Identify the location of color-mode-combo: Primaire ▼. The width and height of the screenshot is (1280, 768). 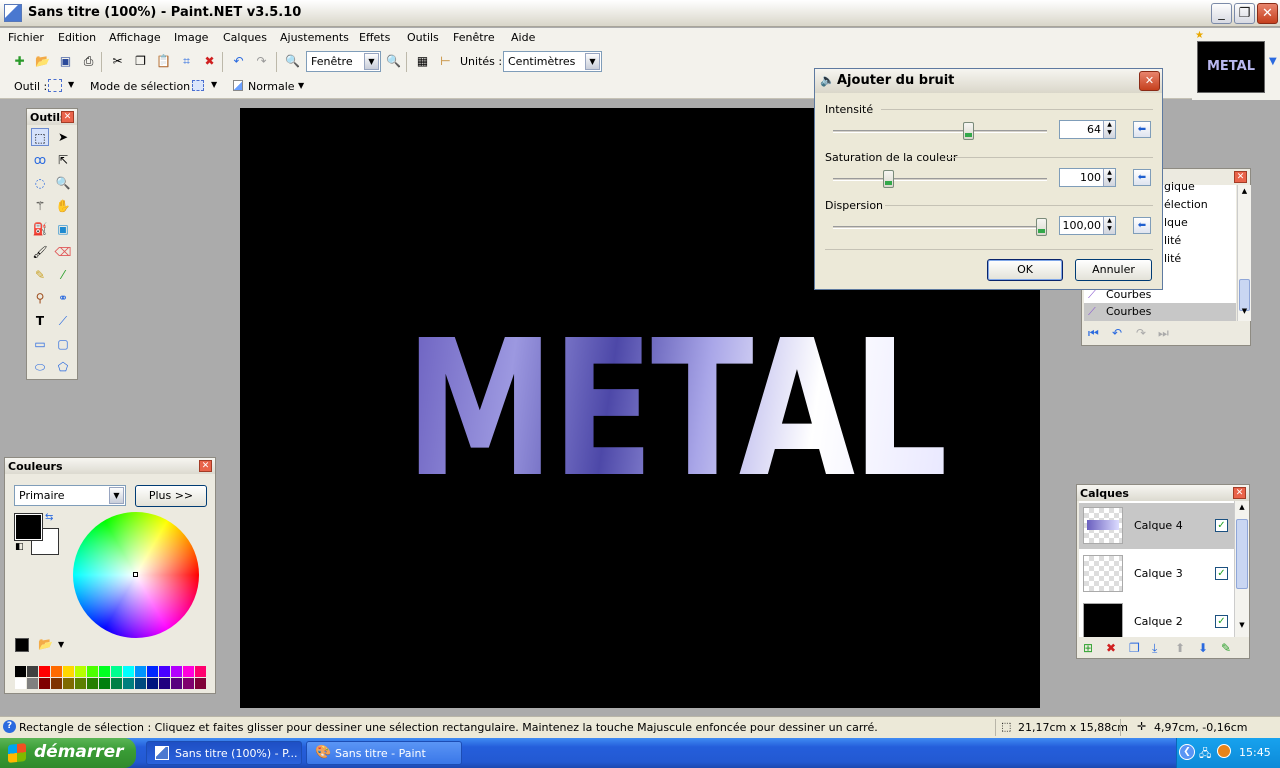
(70, 495).